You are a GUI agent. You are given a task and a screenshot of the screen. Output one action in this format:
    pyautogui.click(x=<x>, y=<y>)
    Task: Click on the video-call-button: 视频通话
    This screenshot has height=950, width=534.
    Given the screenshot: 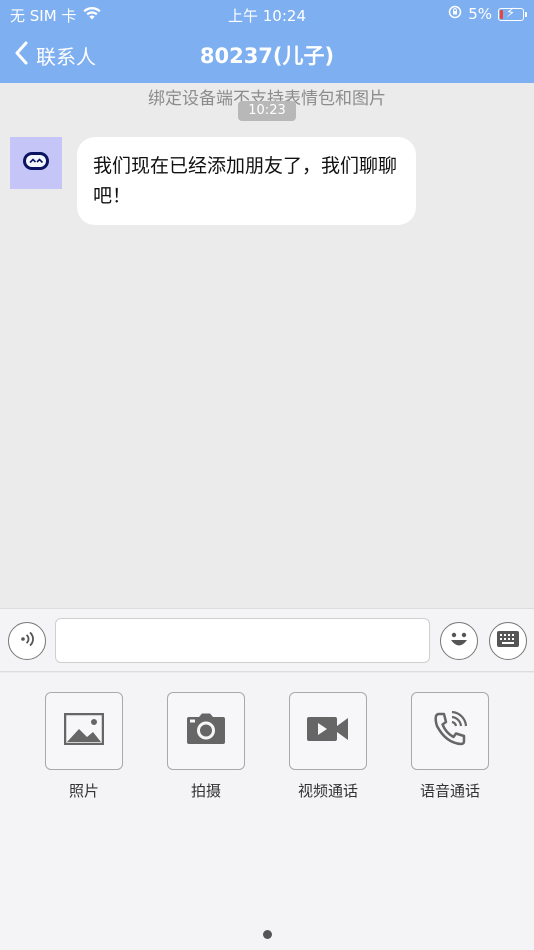 What is the action you would take?
    pyautogui.click(x=328, y=746)
    